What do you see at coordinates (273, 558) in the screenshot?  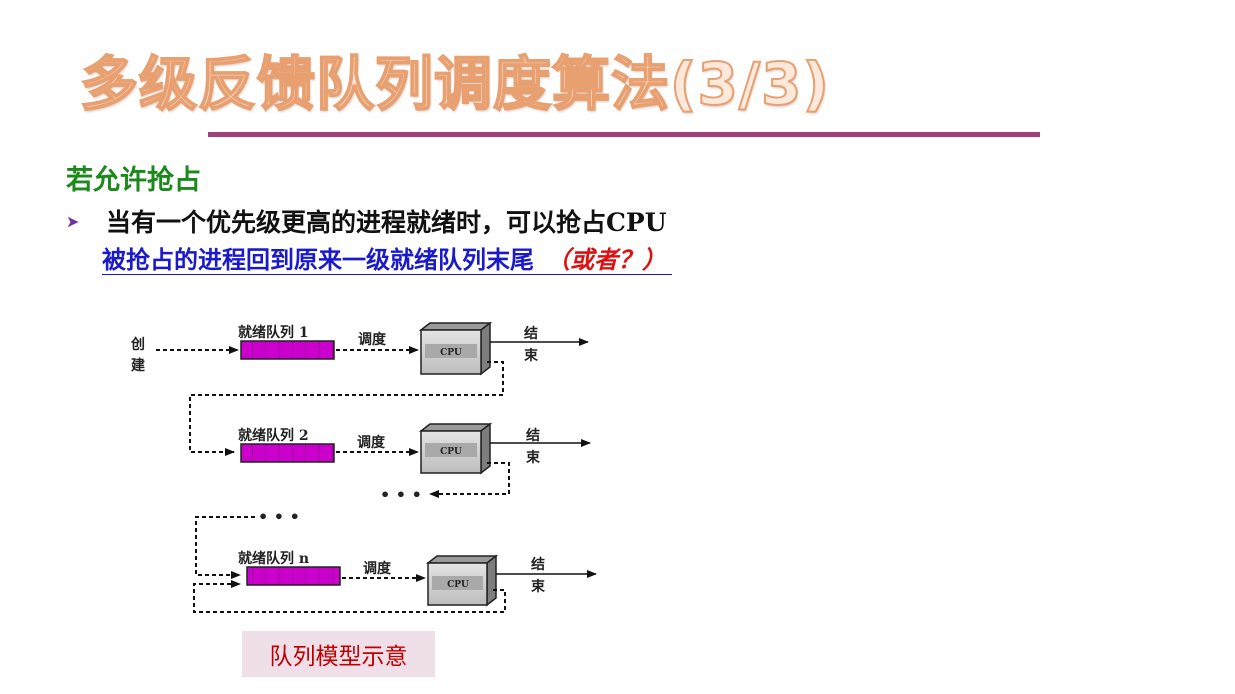 I see `queuen-label: 就绪队列 n` at bounding box center [273, 558].